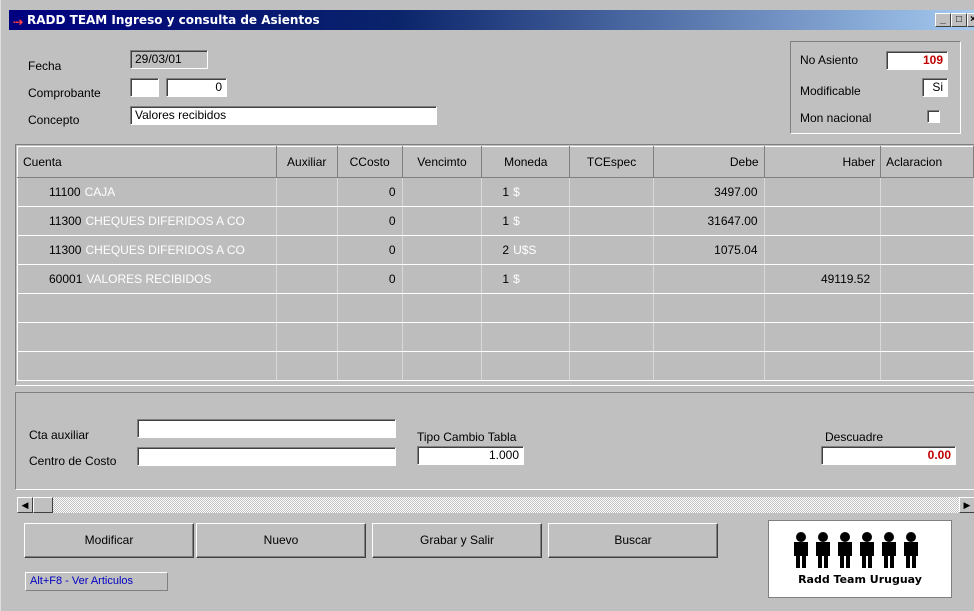  I want to click on comprobante-label: Comprobante, so click(64, 93).